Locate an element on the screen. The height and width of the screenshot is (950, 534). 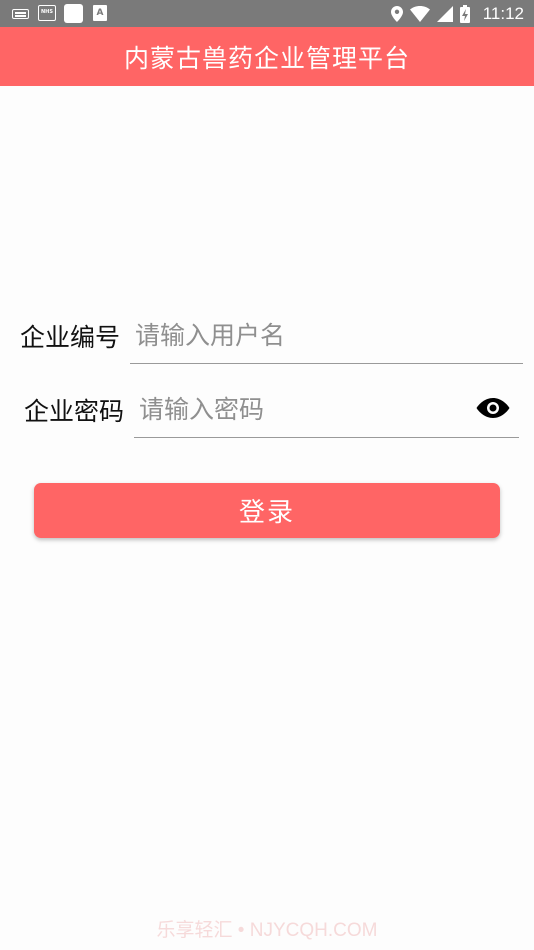
blank-app-icon is located at coordinates (73, 13).